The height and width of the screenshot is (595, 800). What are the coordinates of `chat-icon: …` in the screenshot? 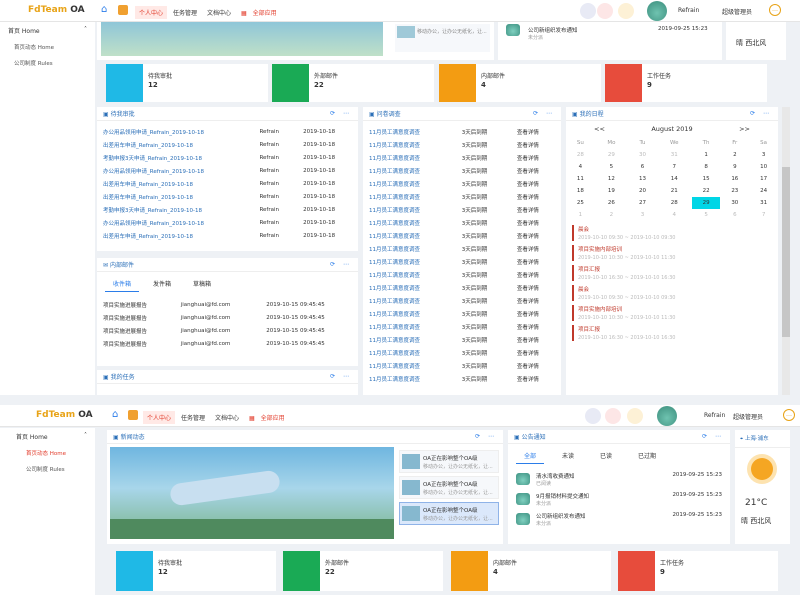 It's located at (775, 10).